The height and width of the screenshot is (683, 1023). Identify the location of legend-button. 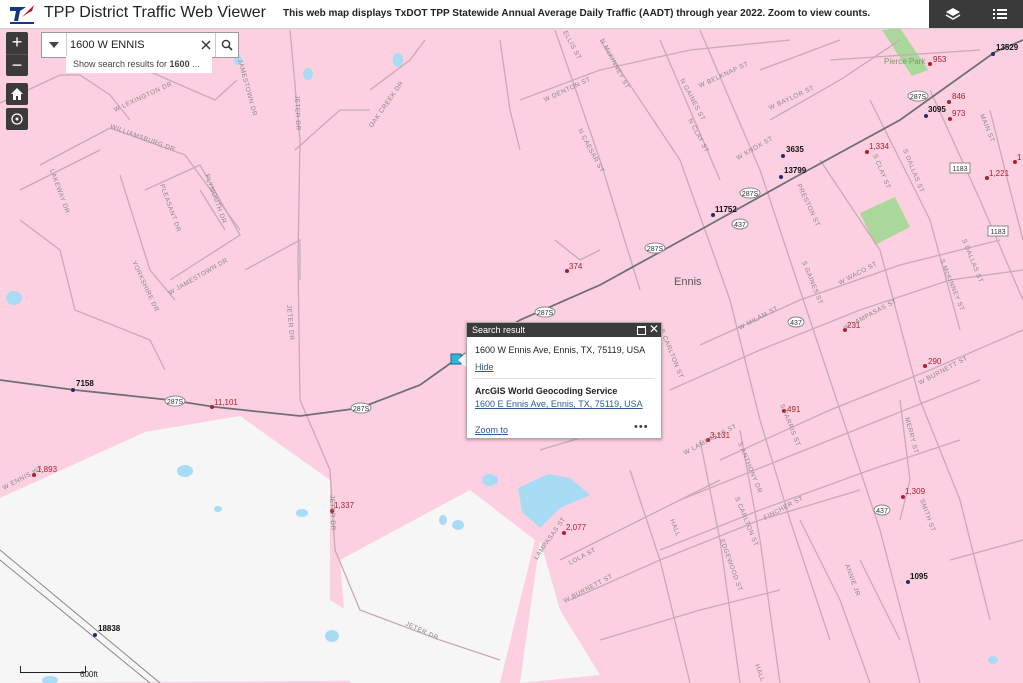
(999, 14).